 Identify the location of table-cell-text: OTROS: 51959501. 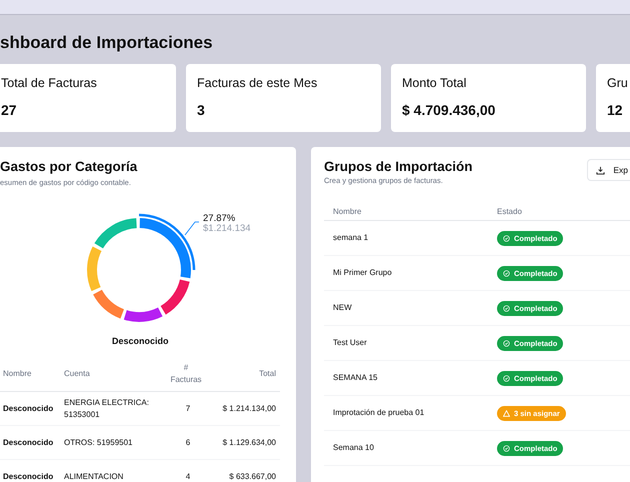
(99, 442).